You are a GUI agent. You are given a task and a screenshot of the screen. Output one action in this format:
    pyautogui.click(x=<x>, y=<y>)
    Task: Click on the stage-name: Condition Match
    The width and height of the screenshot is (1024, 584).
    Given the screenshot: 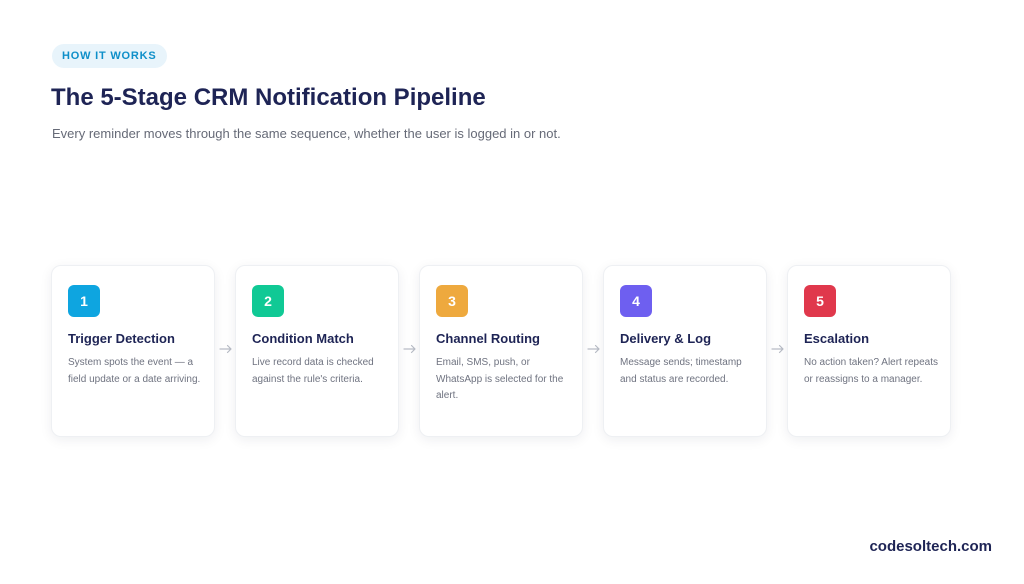 What is the action you would take?
    pyautogui.click(x=303, y=338)
    